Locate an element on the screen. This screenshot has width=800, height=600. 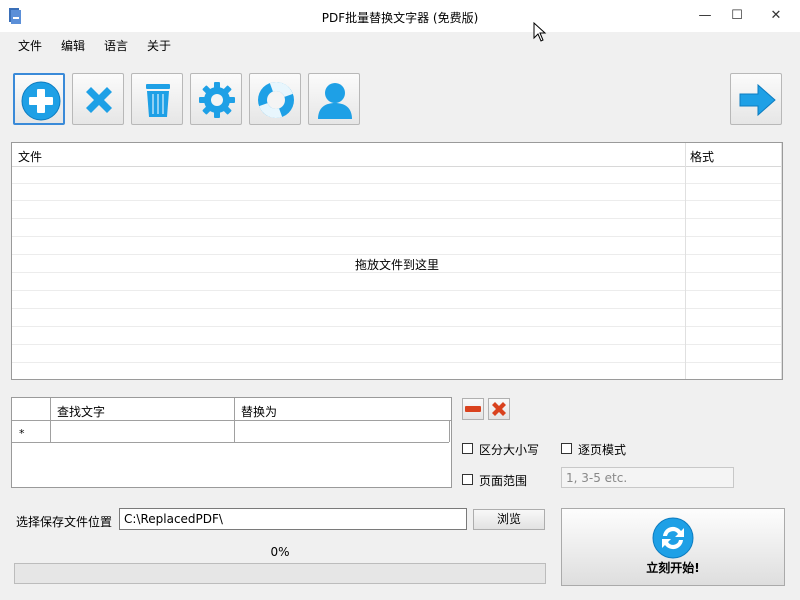
start-button: 立刻开始! is located at coordinates (673, 547).